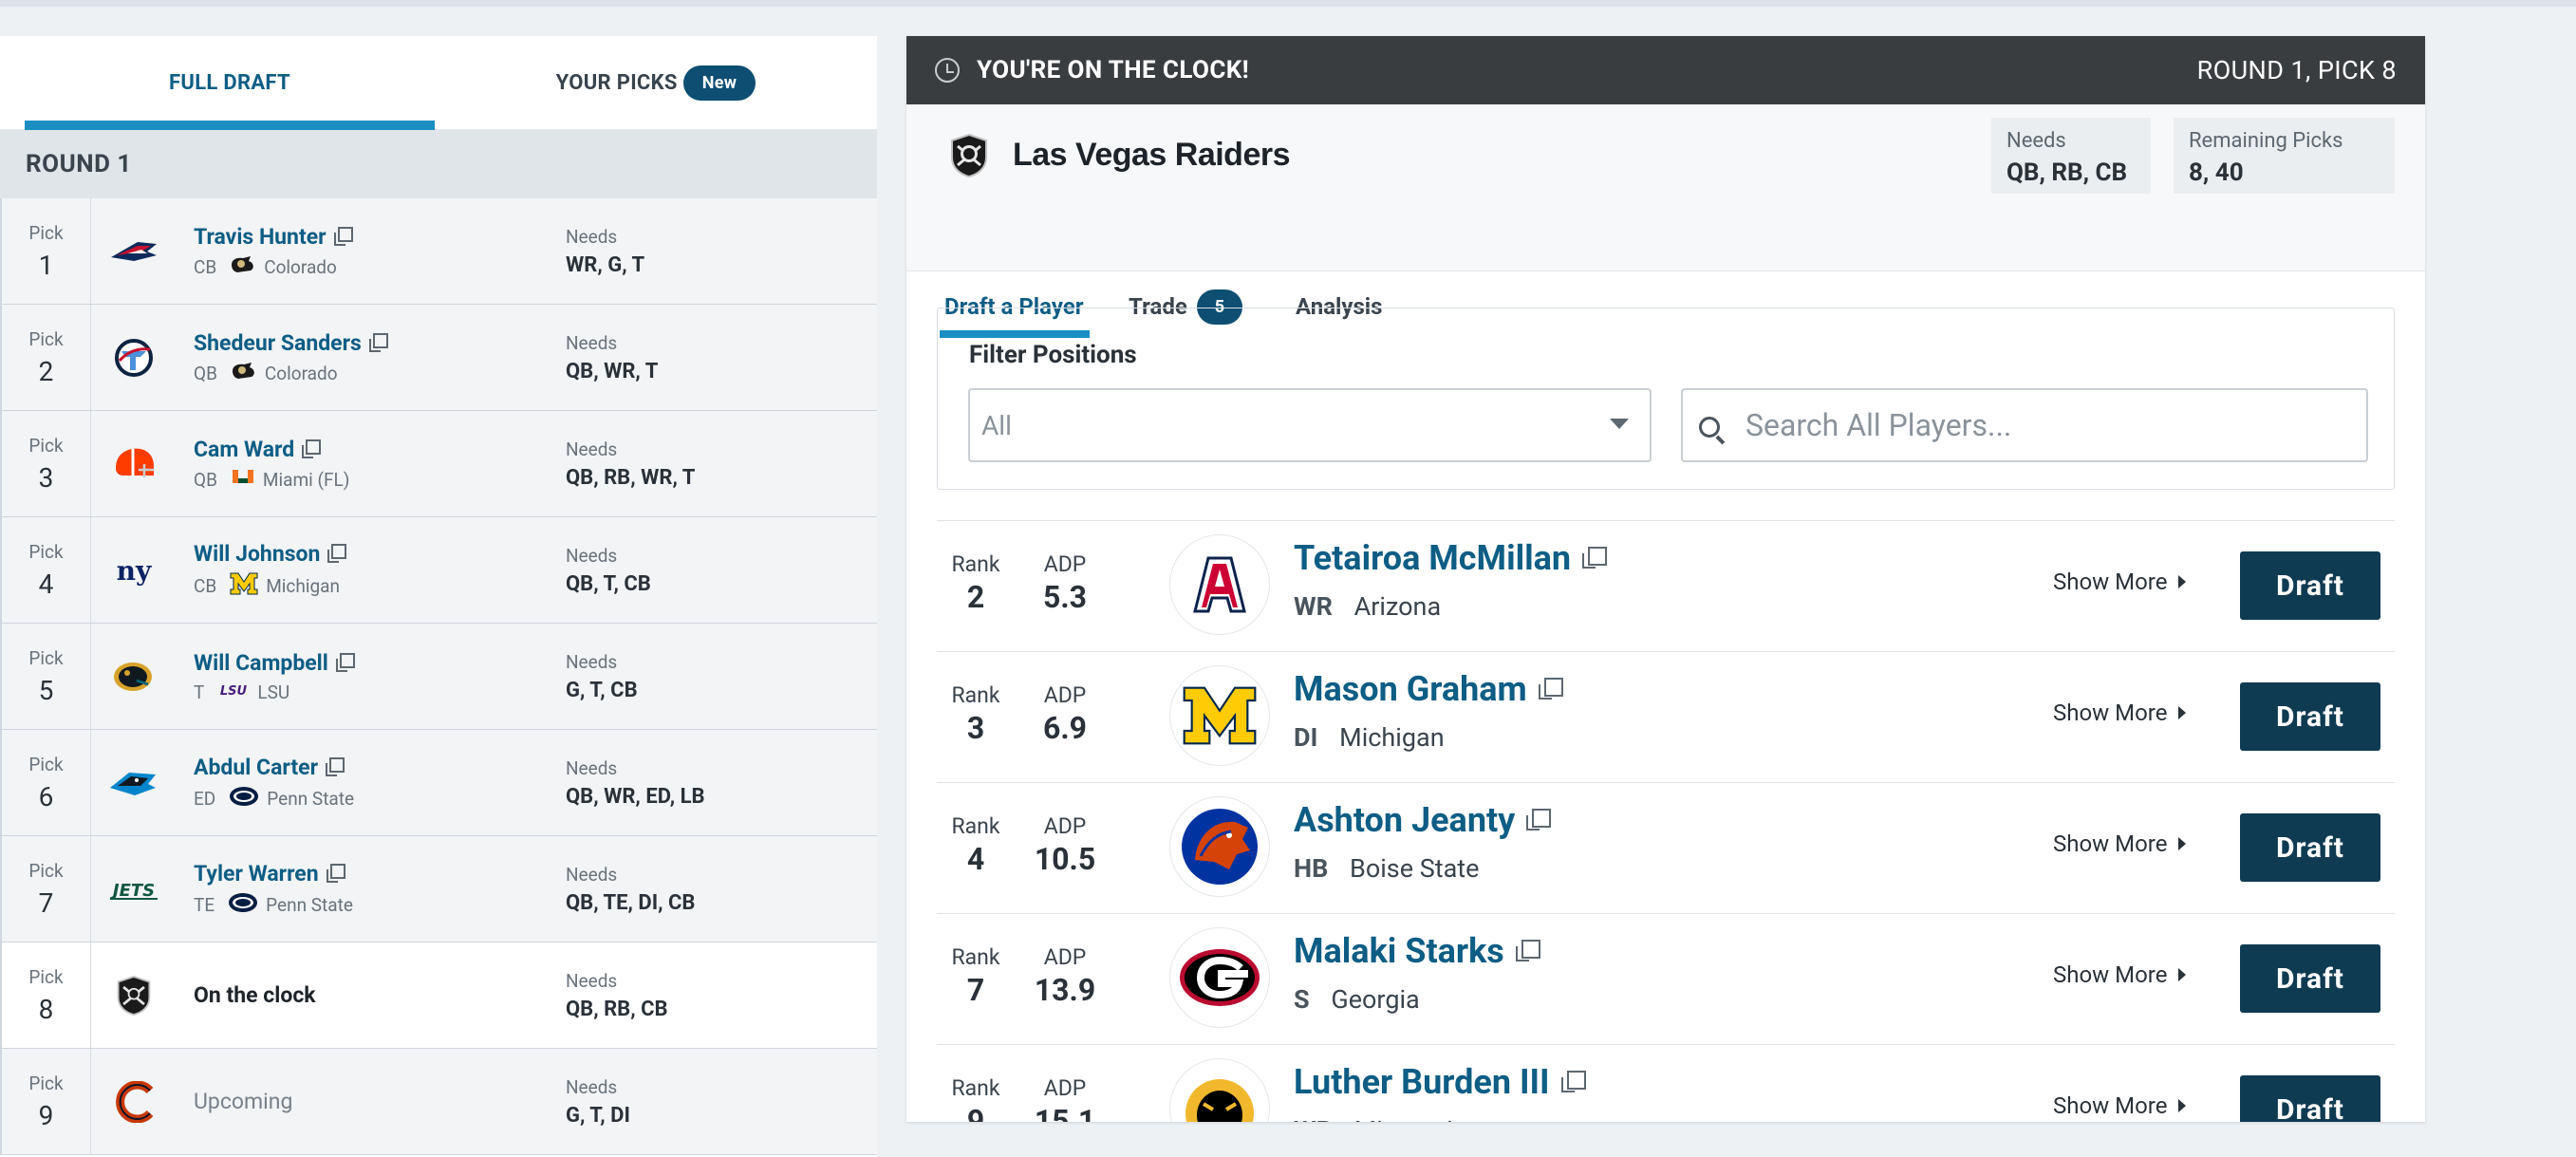 This screenshot has width=2576, height=1157. I want to click on player-name: Mason Graham, so click(1428, 689).